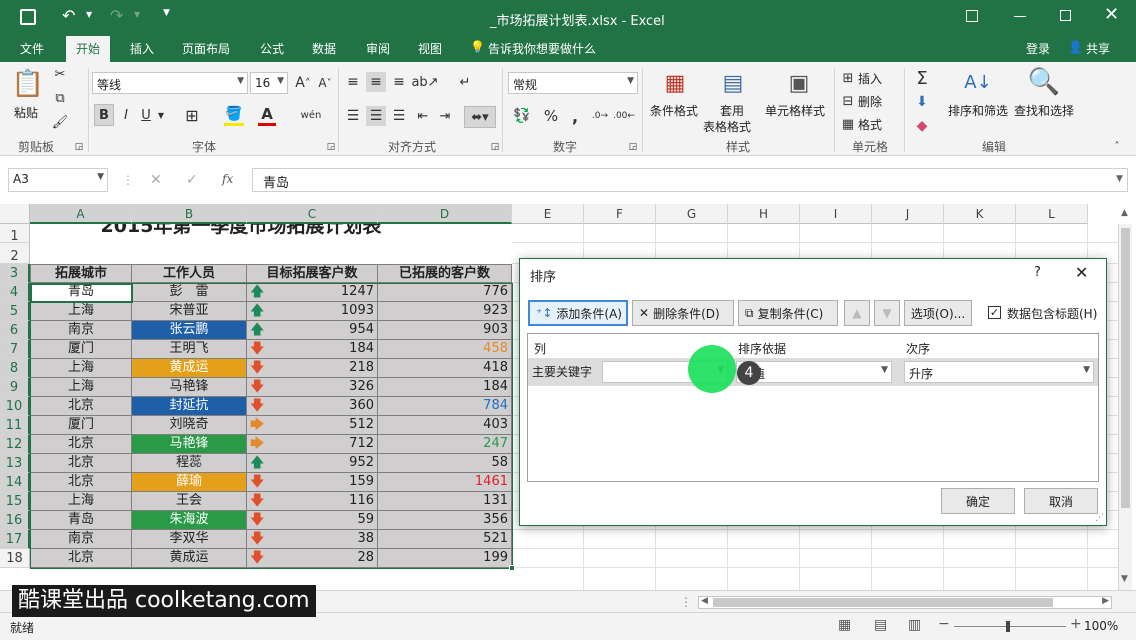 The width and height of the screenshot is (1136, 640). What do you see at coordinates (922, 102) in the screenshot?
I see `fill-icon: ⬇` at bounding box center [922, 102].